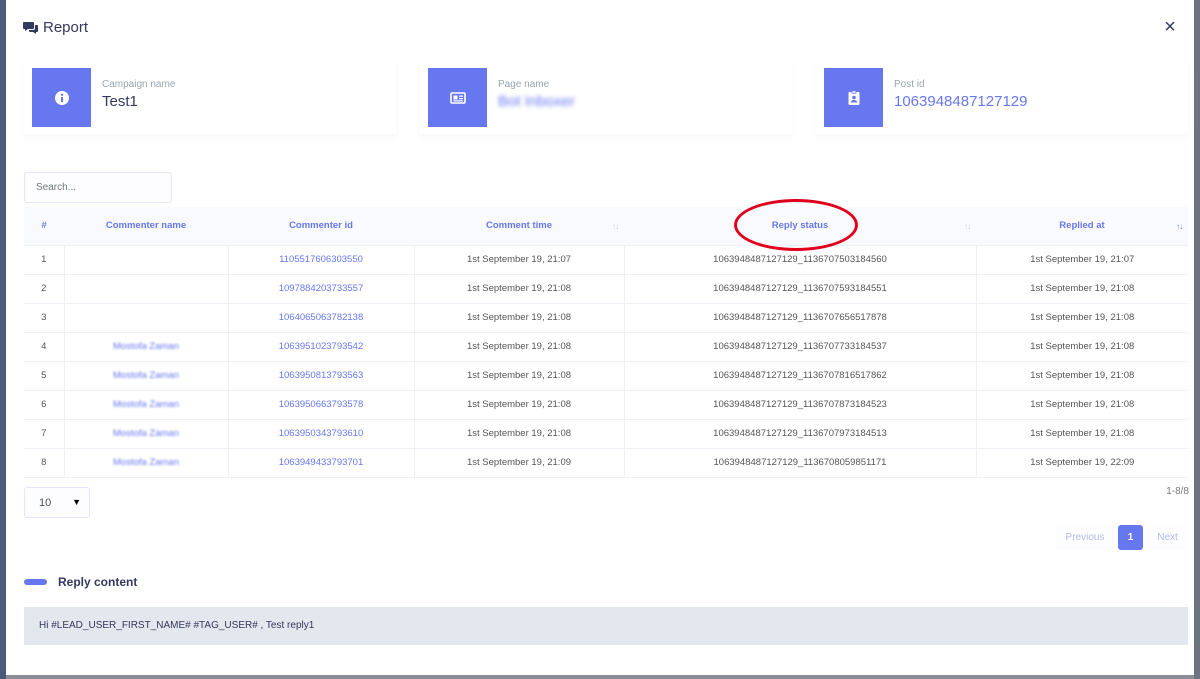 This screenshot has height=679, width=1200. What do you see at coordinates (44, 463) in the screenshot?
I see `row-index: 8` at bounding box center [44, 463].